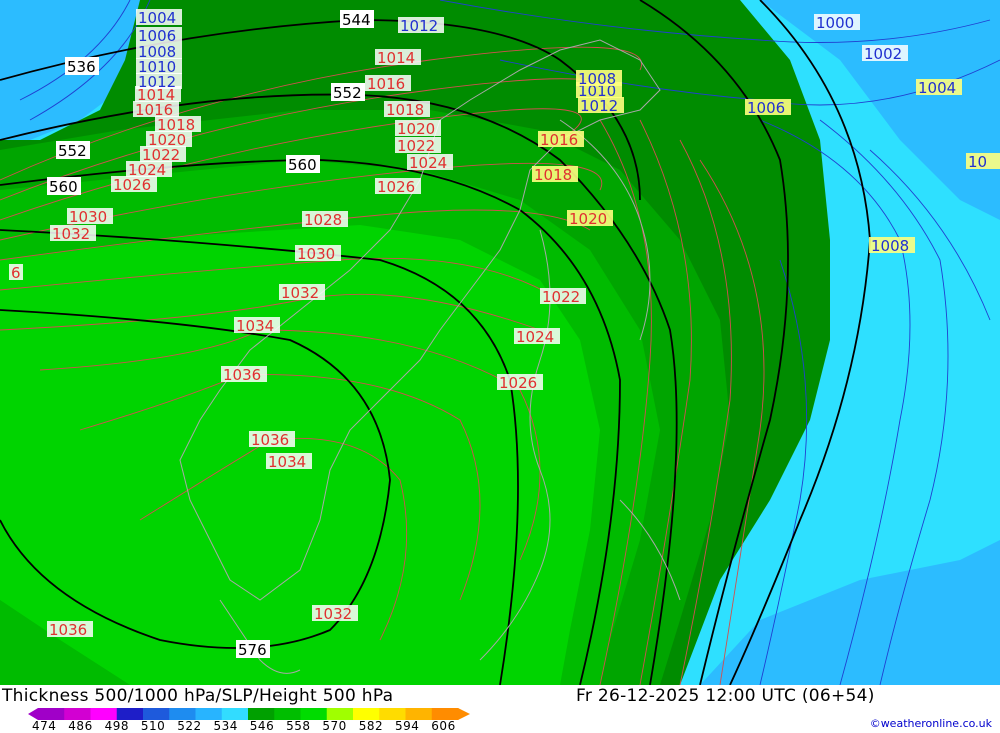 The height and width of the screenshot is (733, 1000). Describe the element at coordinates (81, 67) in the screenshot. I see `height-label: 536` at that location.